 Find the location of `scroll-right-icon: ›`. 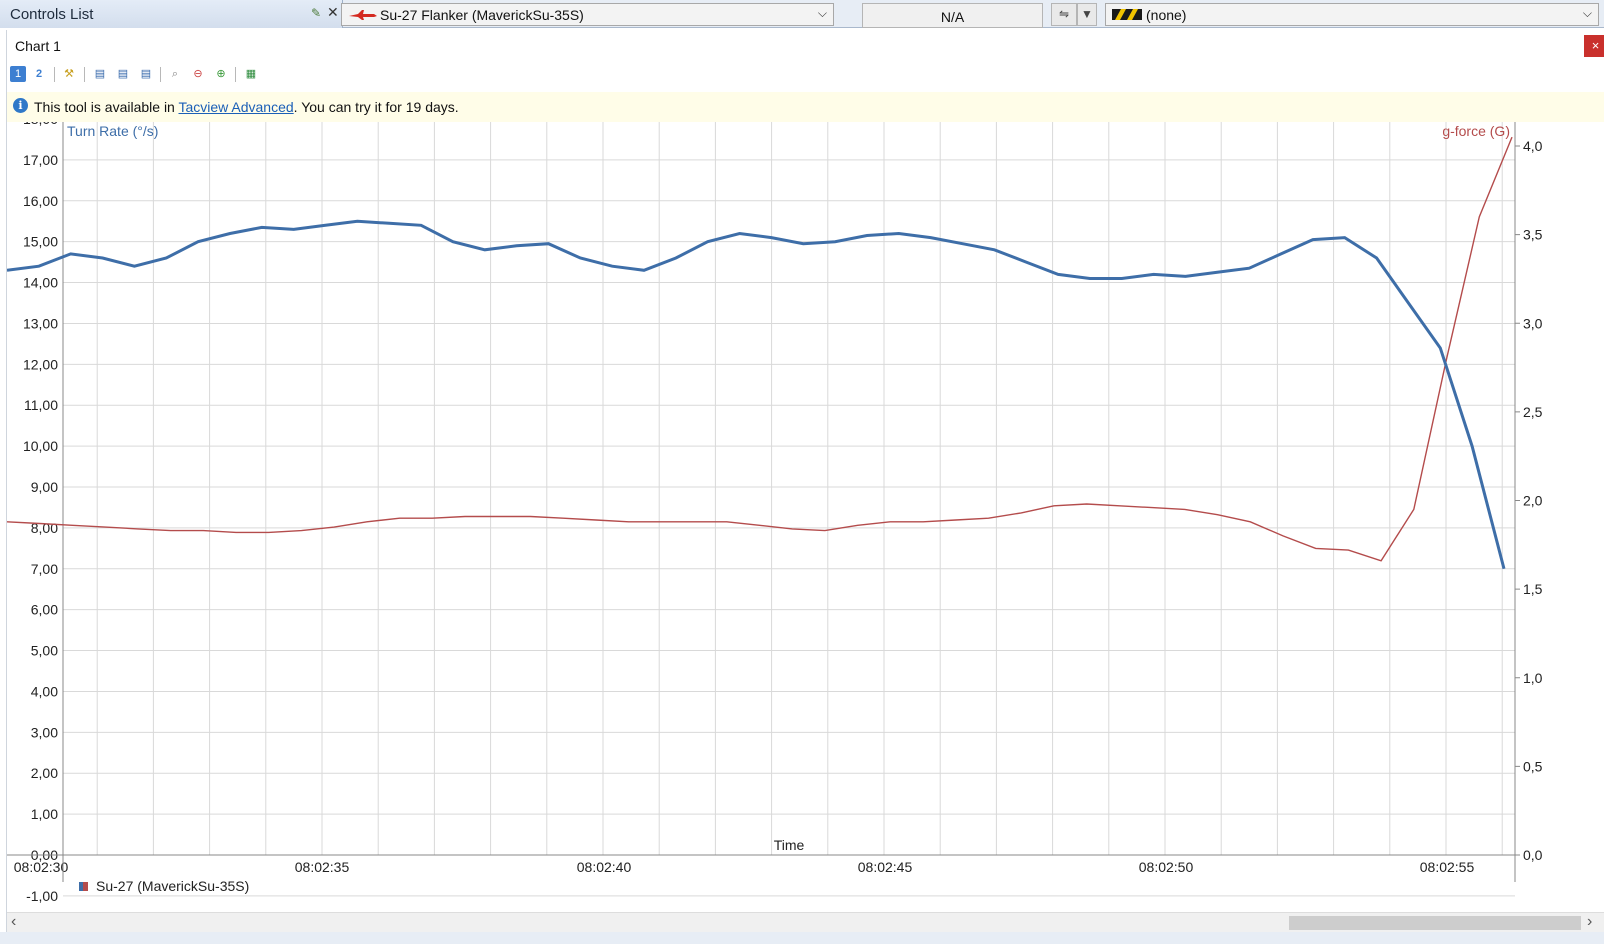

scroll-right-icon: › is located at coordinates (1589, 922).